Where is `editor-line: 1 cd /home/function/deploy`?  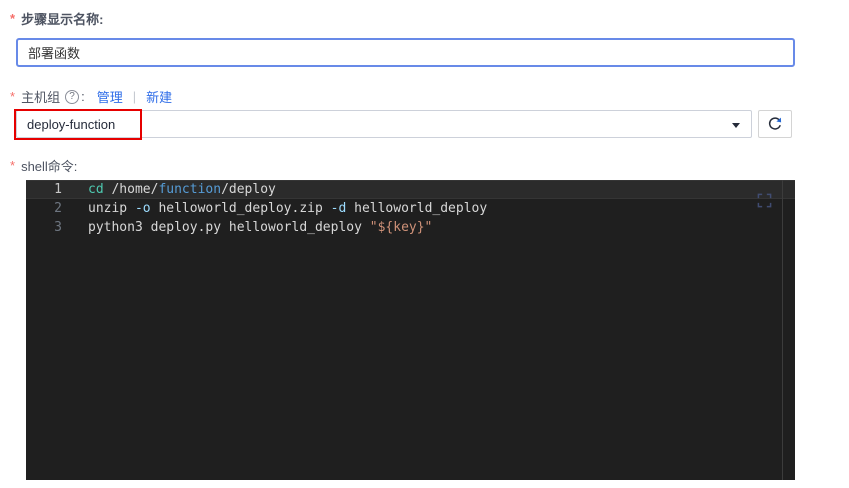
editor-line: 1 cd /home/function/deploy is located at coordinates (410, 189).